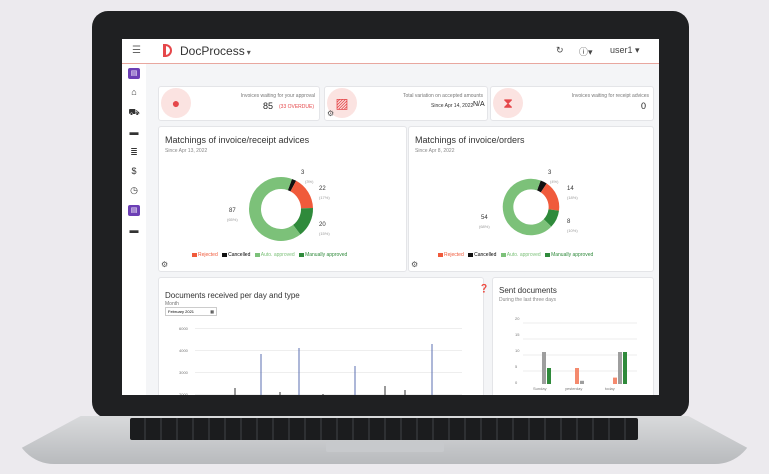 The width and height of the screenshot is (769, 474). What do you see at coordinates (574, 388) in the screenshot?
I see `x-tick: yesterday` at bounding box center [574, 388].